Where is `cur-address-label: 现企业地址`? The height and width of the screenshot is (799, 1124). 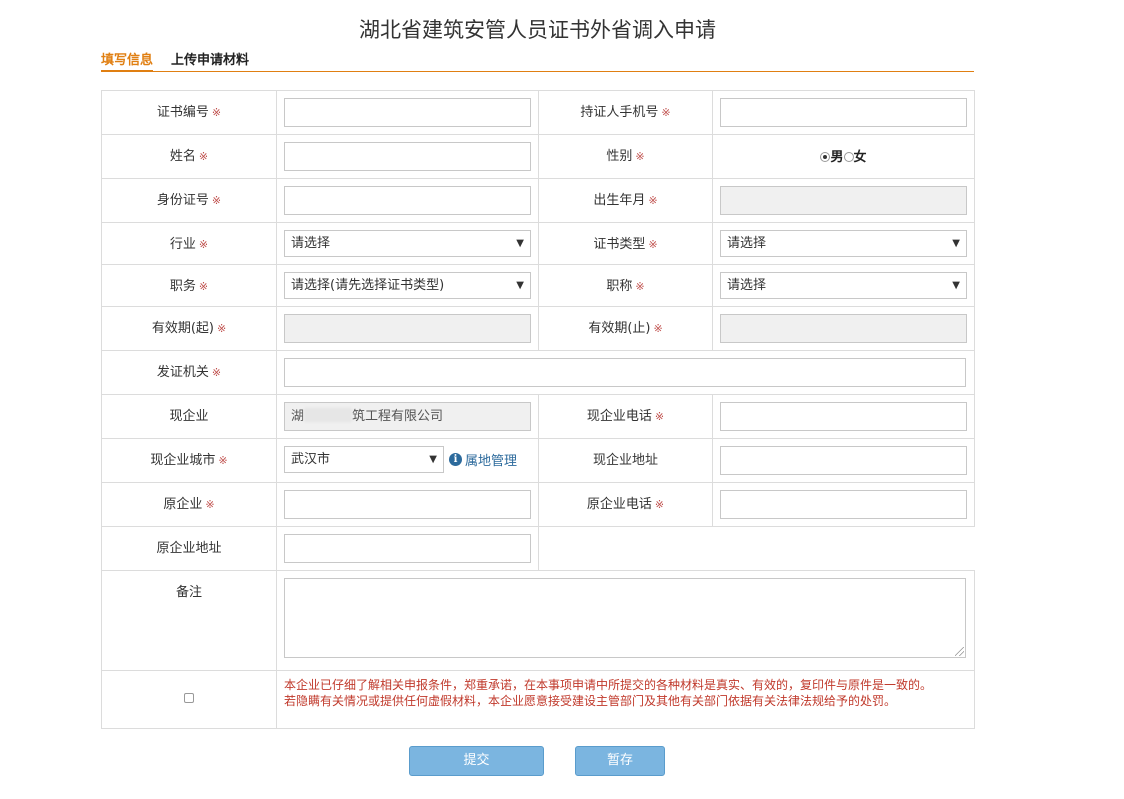 cur-address-label: 现企业地址 is located at coordinates (625, 460).